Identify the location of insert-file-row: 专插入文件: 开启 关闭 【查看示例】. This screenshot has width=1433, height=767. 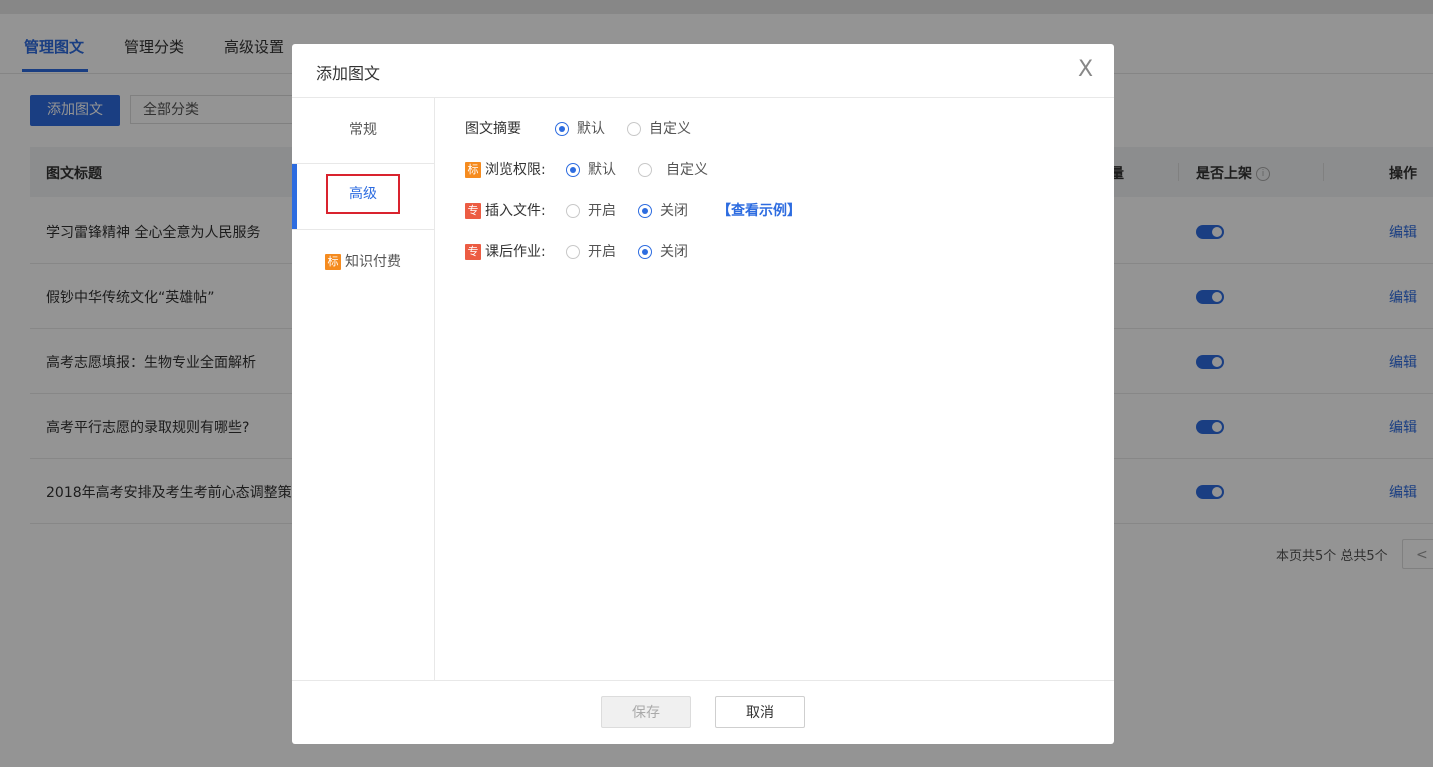
(715, 211).